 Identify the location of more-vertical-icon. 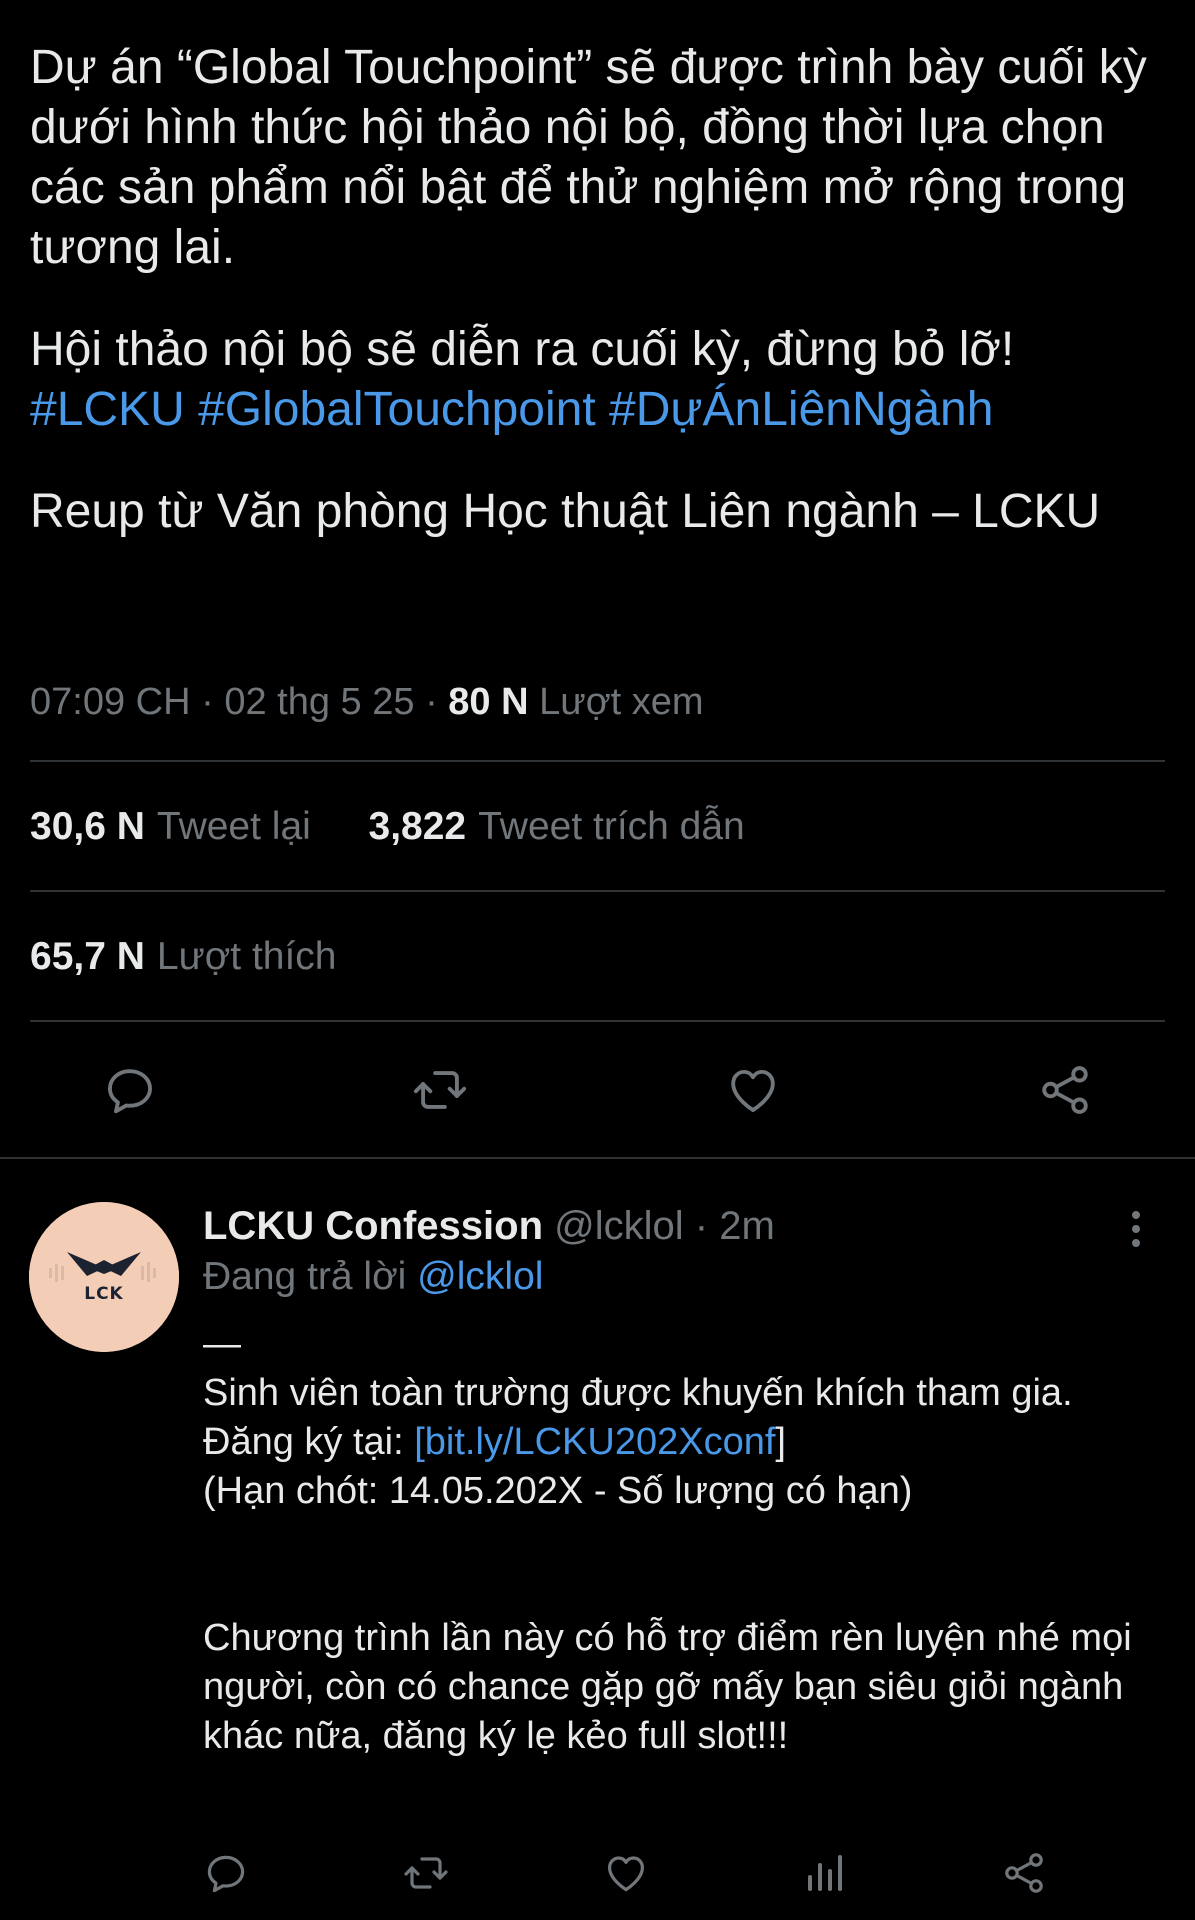
(1136, 1229).